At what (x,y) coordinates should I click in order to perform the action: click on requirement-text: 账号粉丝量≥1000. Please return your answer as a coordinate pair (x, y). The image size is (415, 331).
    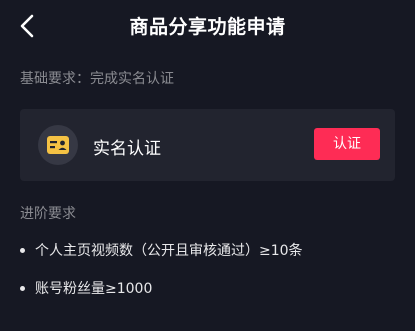
    Looking at the image, I should click on (94, 289).